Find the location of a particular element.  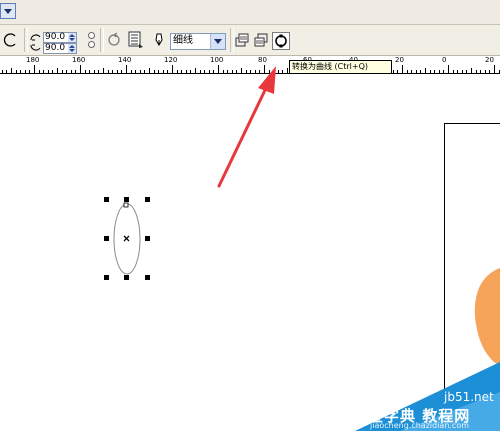

start-angle-field: 90.0 is located at coordinates (60, 37).